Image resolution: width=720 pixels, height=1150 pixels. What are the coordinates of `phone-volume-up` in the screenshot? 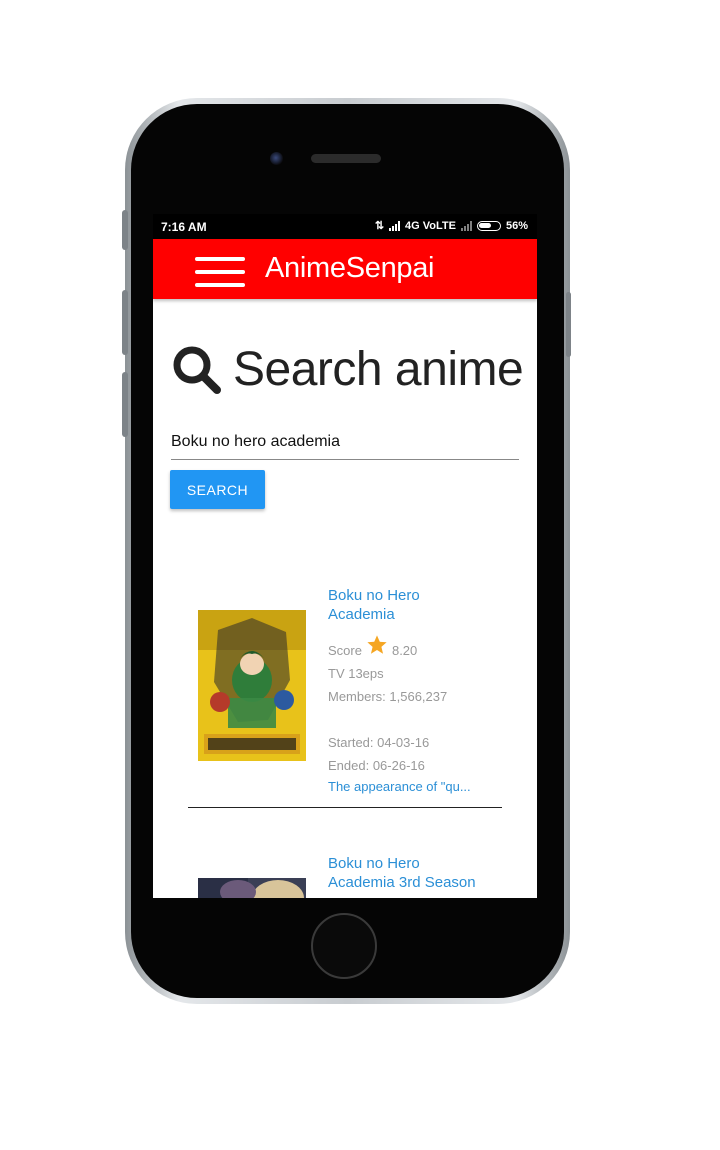 It's located at (125, 322).